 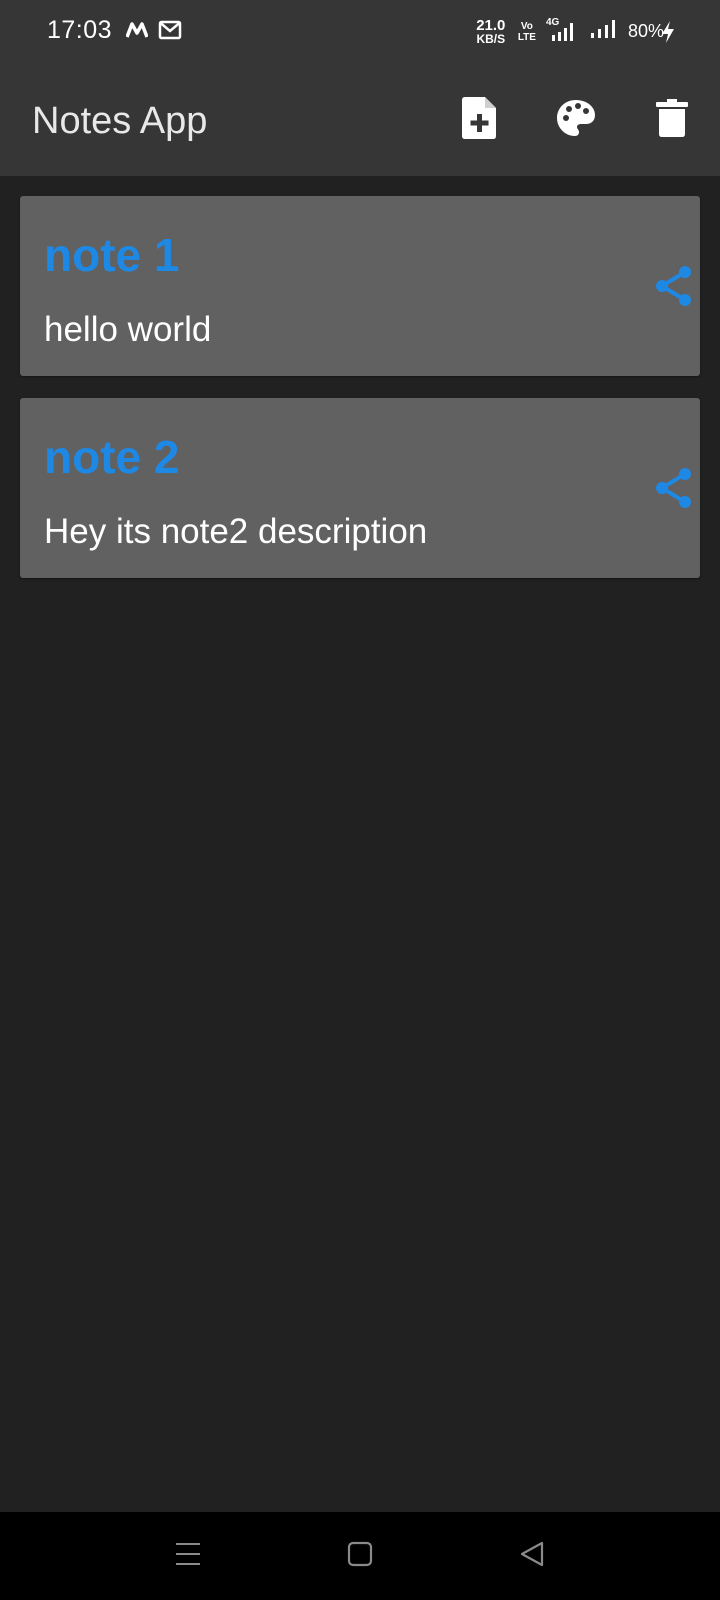 I want to click on gmail-icon, so click(x=170, y=32).